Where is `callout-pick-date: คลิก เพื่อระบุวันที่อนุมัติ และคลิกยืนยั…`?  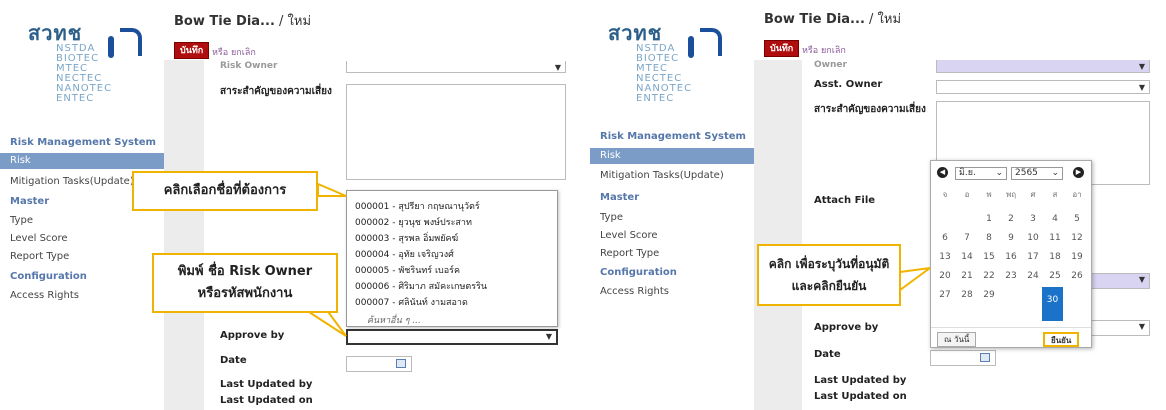
callout-pick-date: คลิก เพื่อระบุวันที่อนุมัติ และคลิกยืนยั… is located at coordinates (829, 275).